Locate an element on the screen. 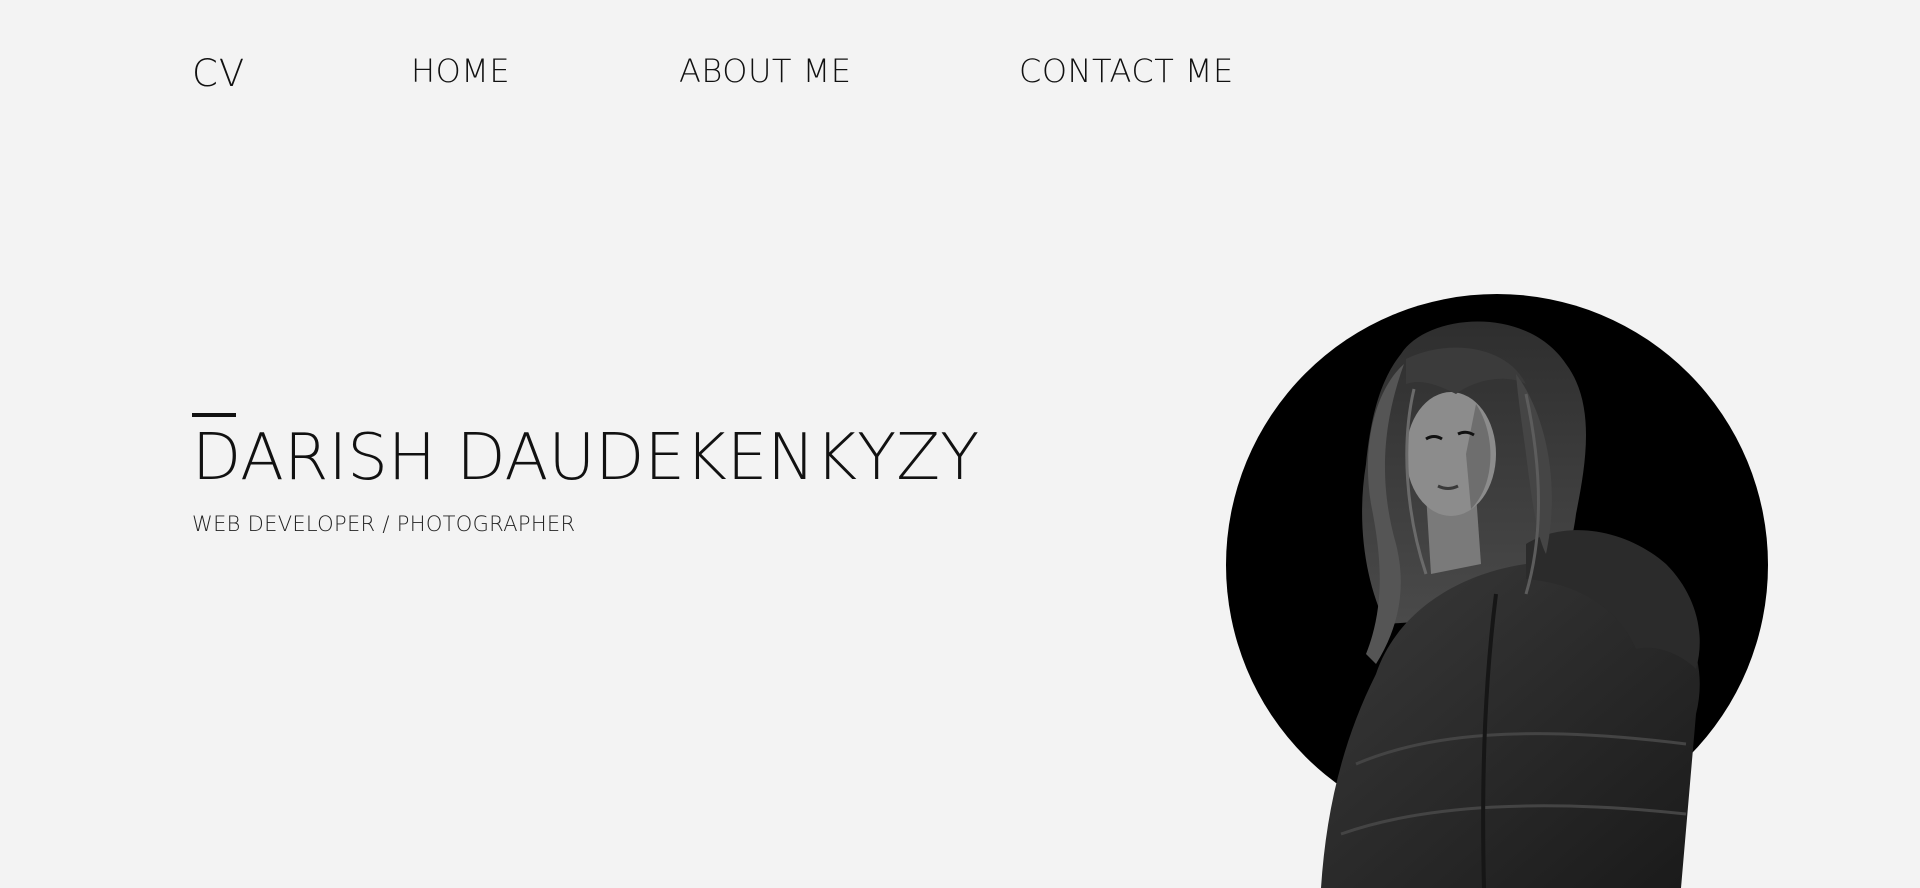  hero-role: WEB DEVELOPER / PHOTOGRAPHER is located at coordinates (384, 524).